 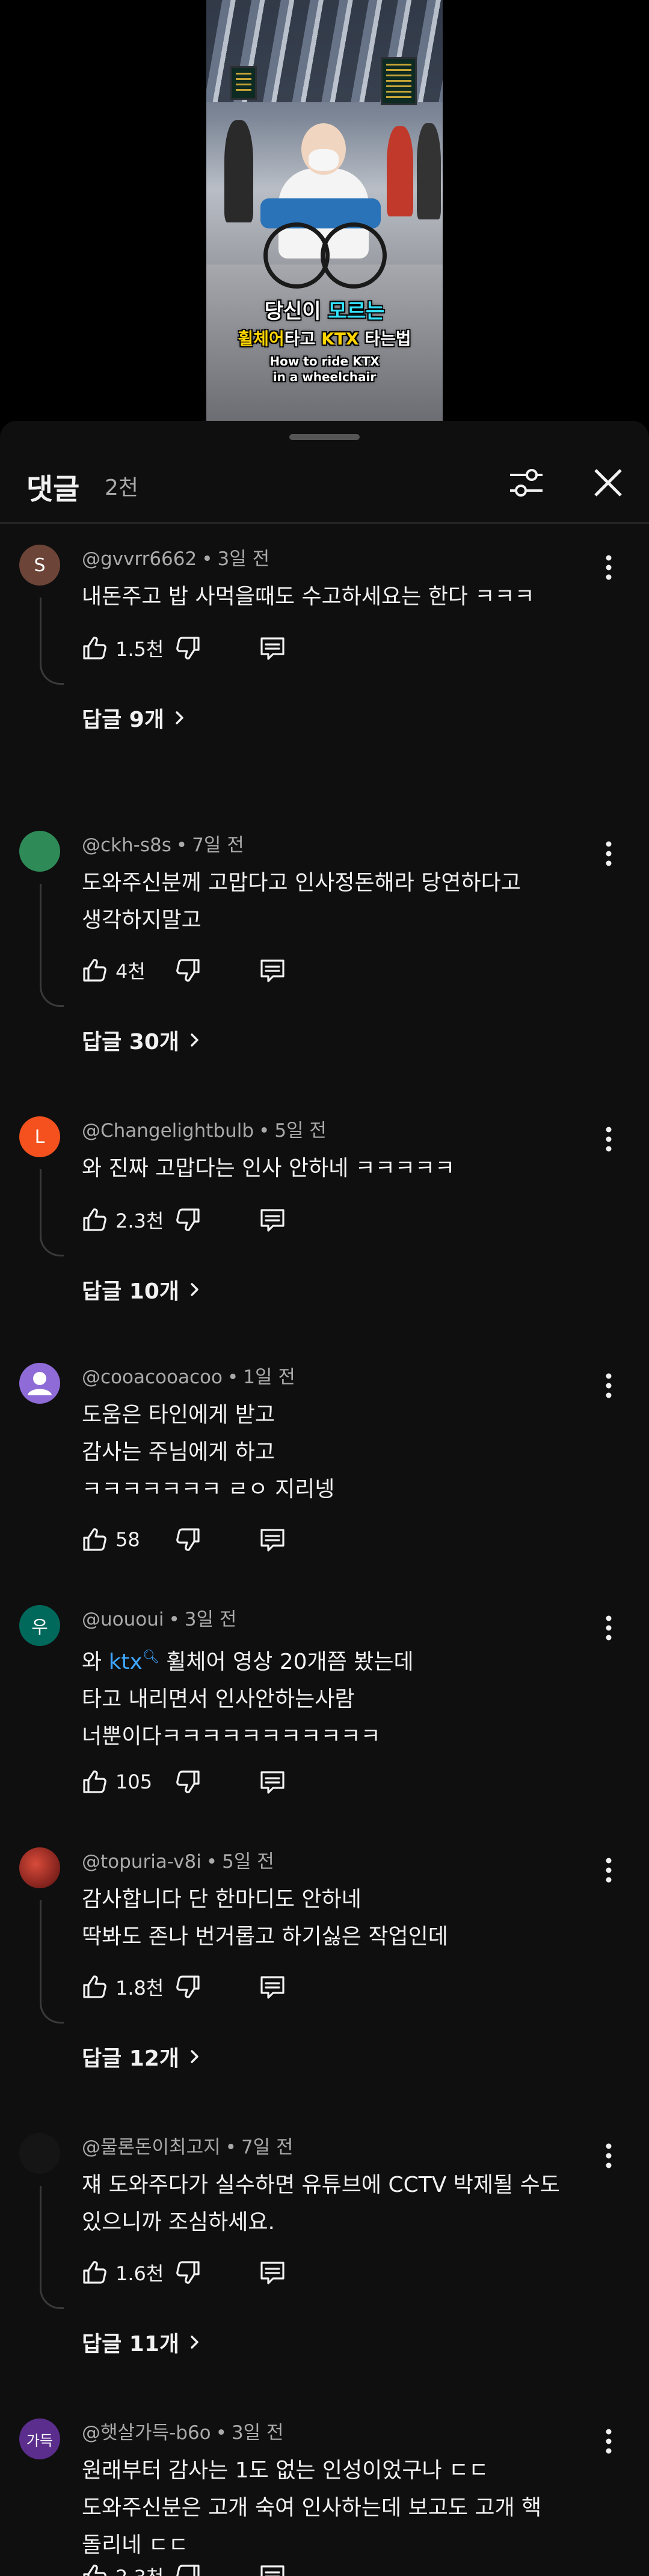 What do you see at coordinates (324, 437) in the screenshot?
I see `drag-handle` at bounding box center [324, 437].